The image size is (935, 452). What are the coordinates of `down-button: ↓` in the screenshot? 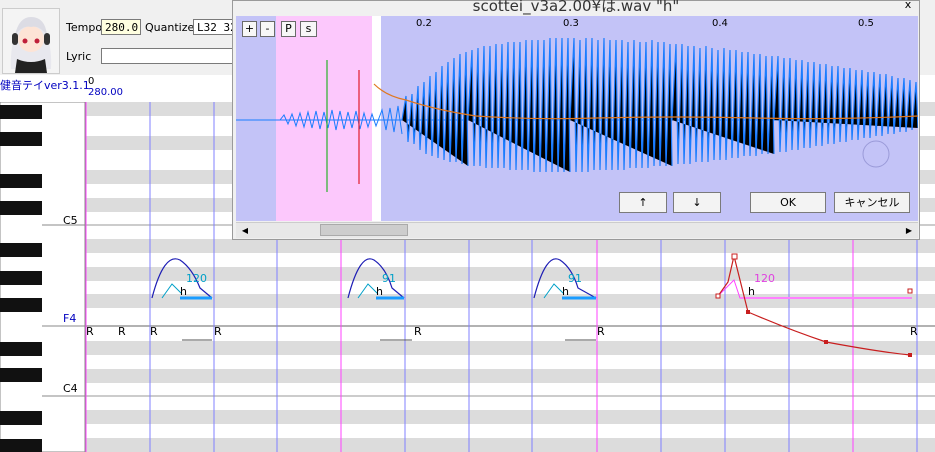 It's located at (697, 202).